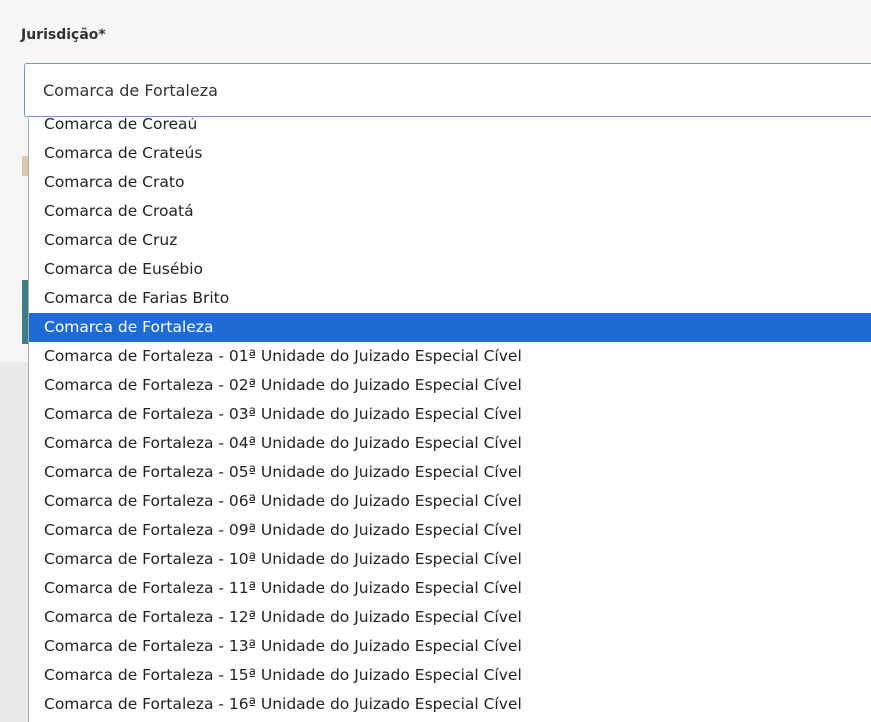 This screenshot has height=722, width=871. What do you see at coordinates (450, 211) in the screenshot?
I see `dropdown-option: Comarca de Croatá` at bounding box center [450, 211].